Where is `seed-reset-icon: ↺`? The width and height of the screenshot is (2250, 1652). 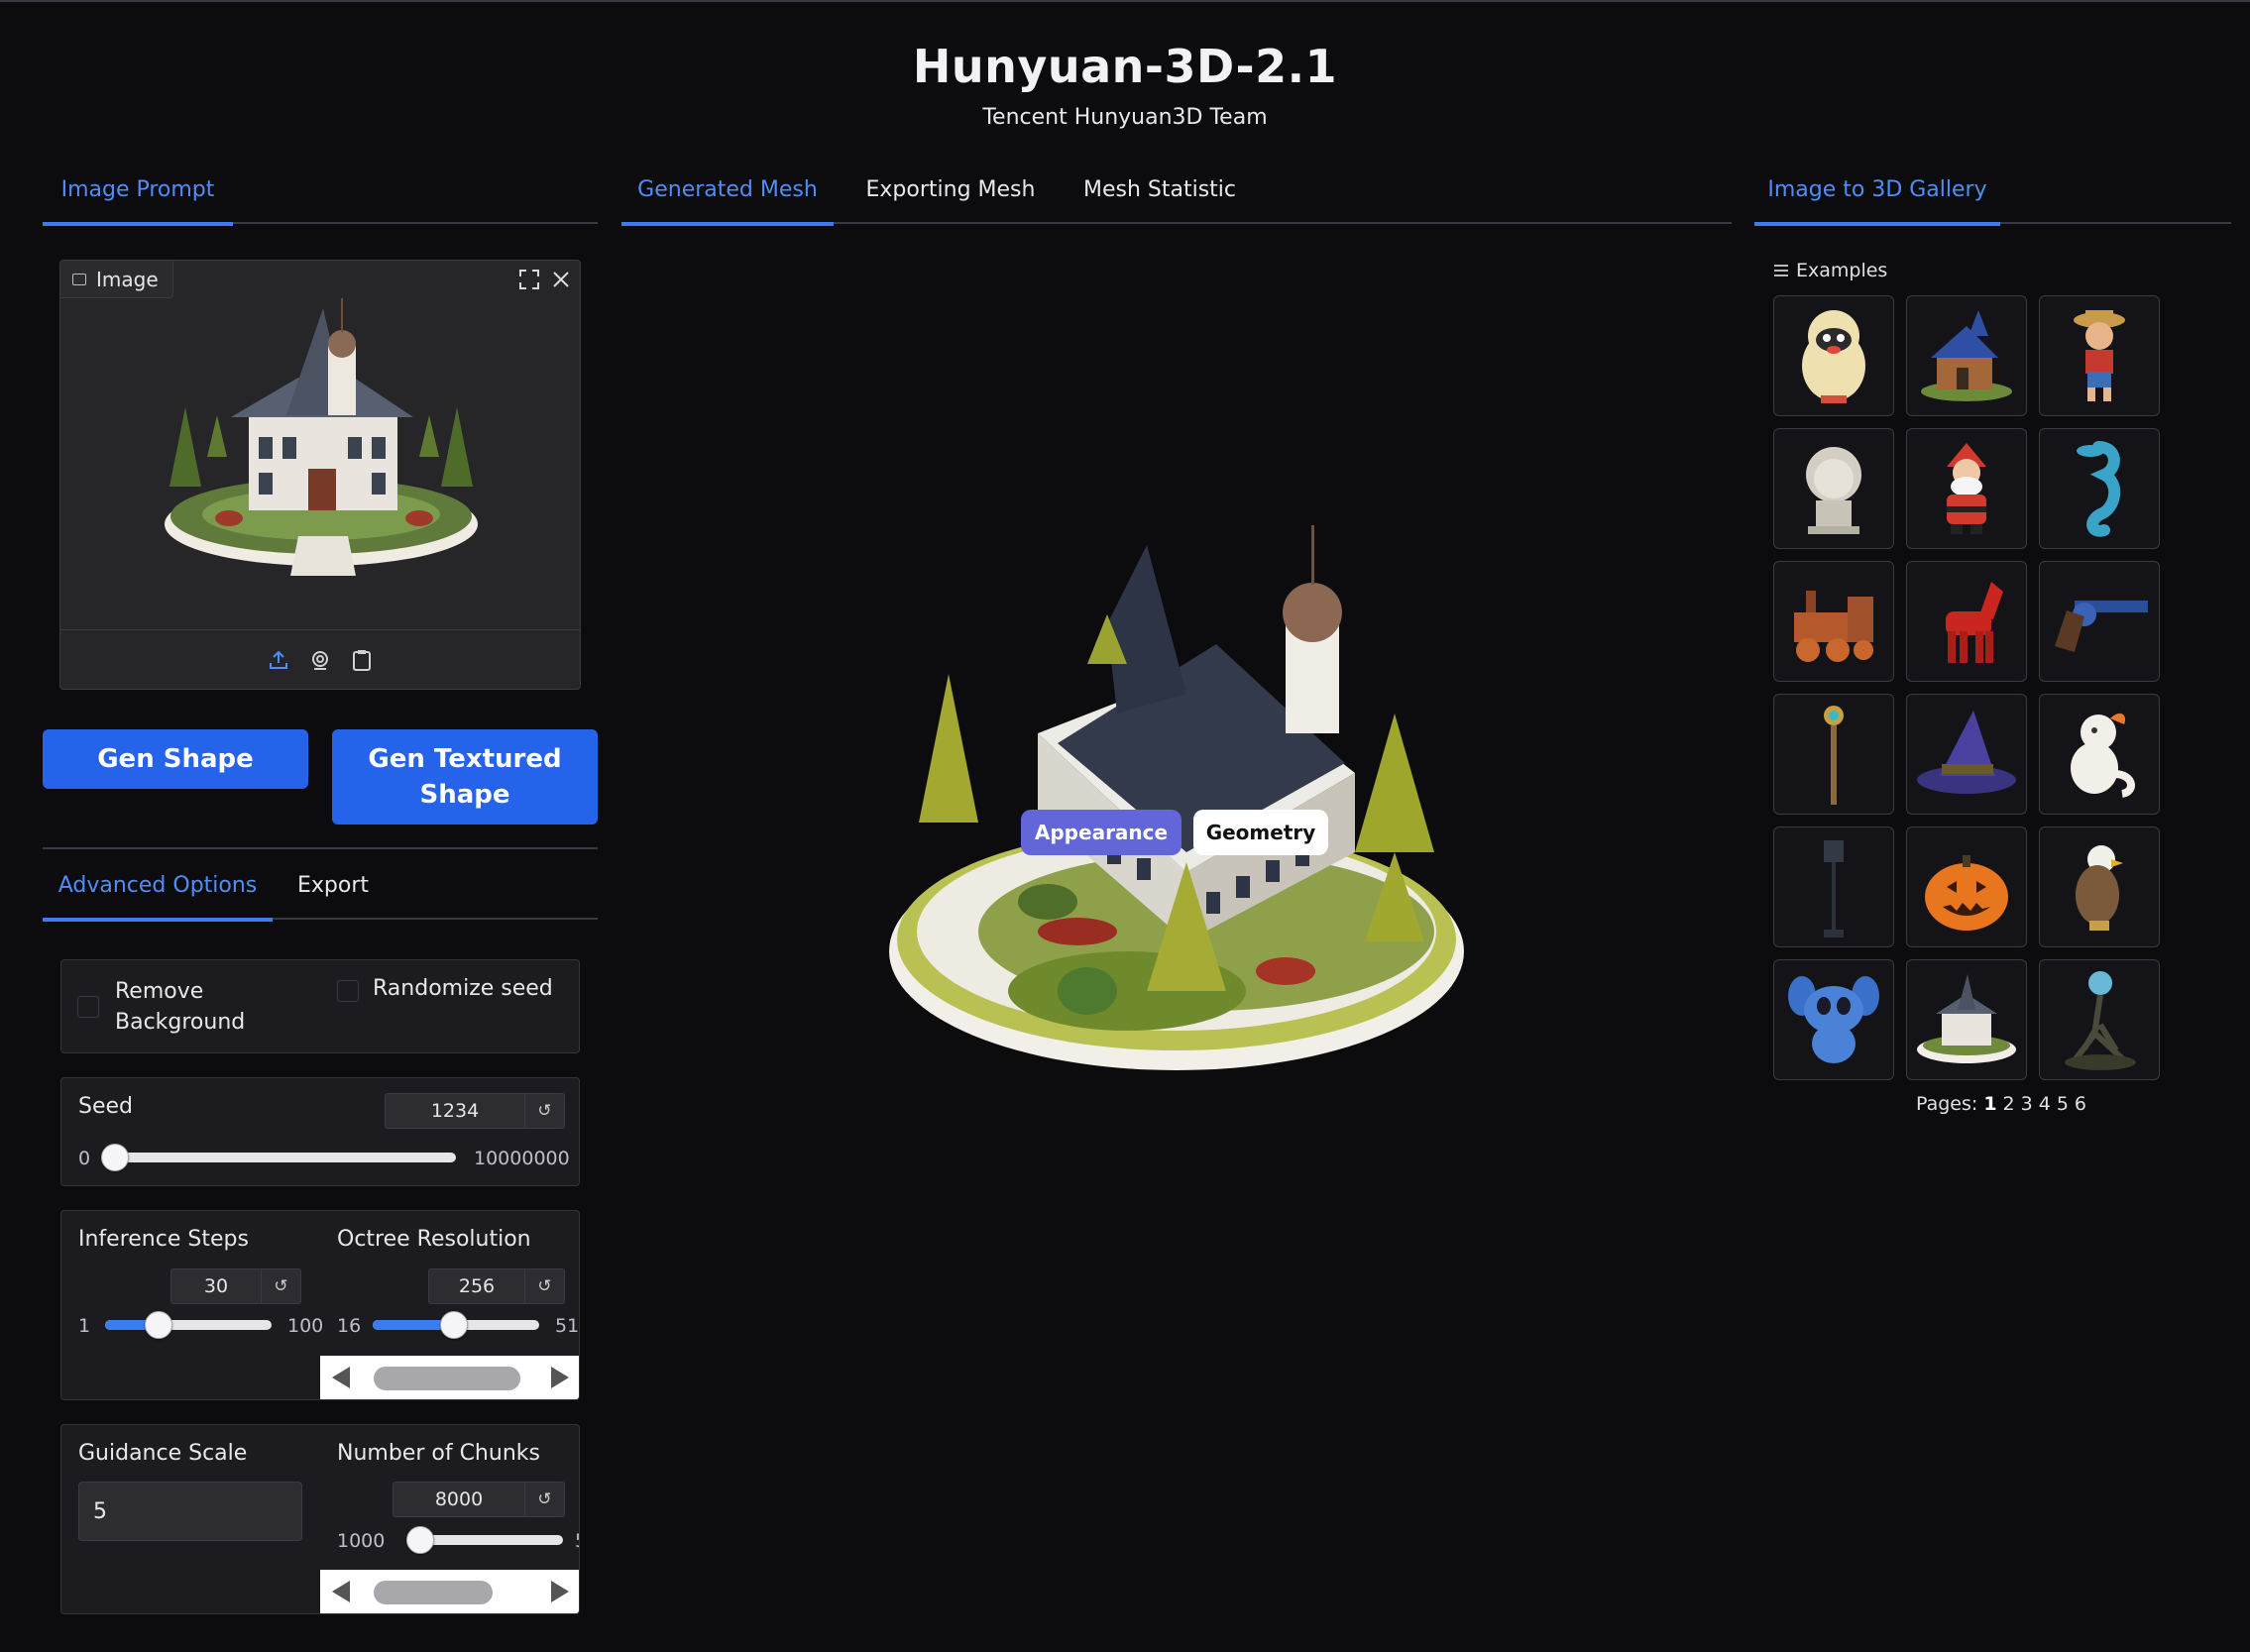
seed-reset-icon: ↺ is located at coordinates (544, 1111).